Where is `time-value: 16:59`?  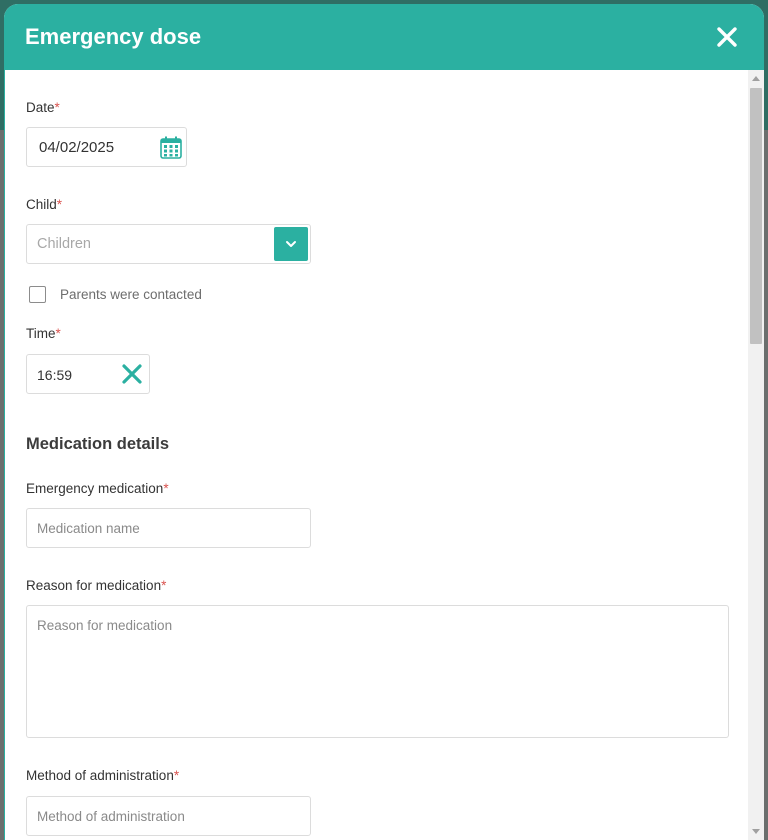
time-value: 16:59 is located at coordinates (55, 375).